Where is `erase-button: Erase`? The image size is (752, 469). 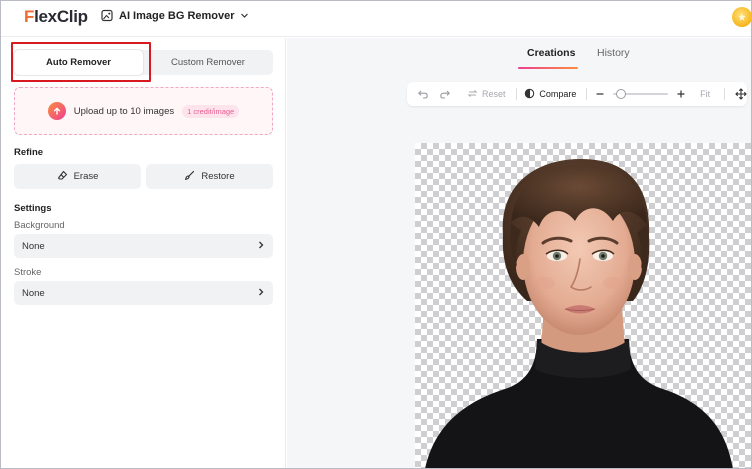
erase-button: Erase is located at coordinates (77, 176).